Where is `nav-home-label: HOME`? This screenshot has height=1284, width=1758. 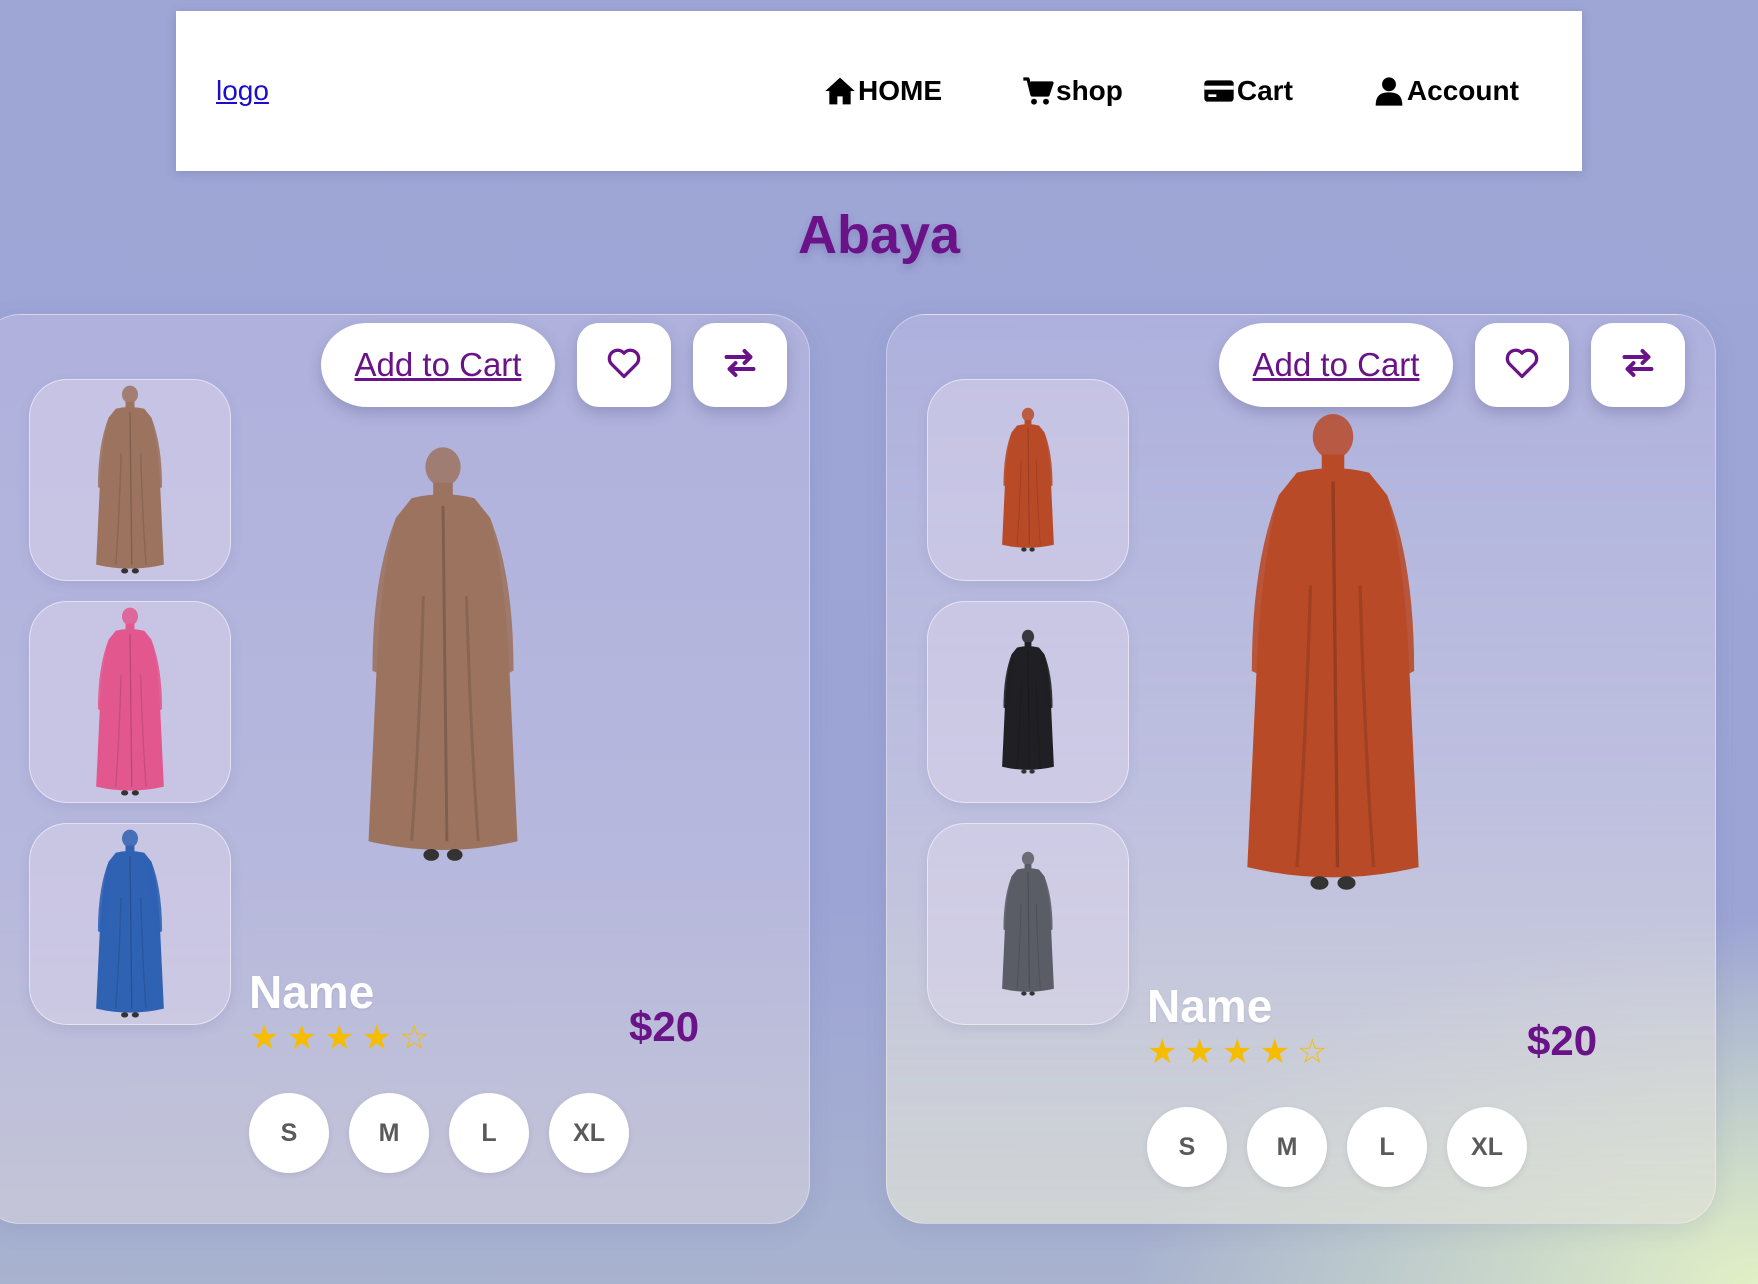 nav-home-label: HOME is located at coordinates (900, 90).